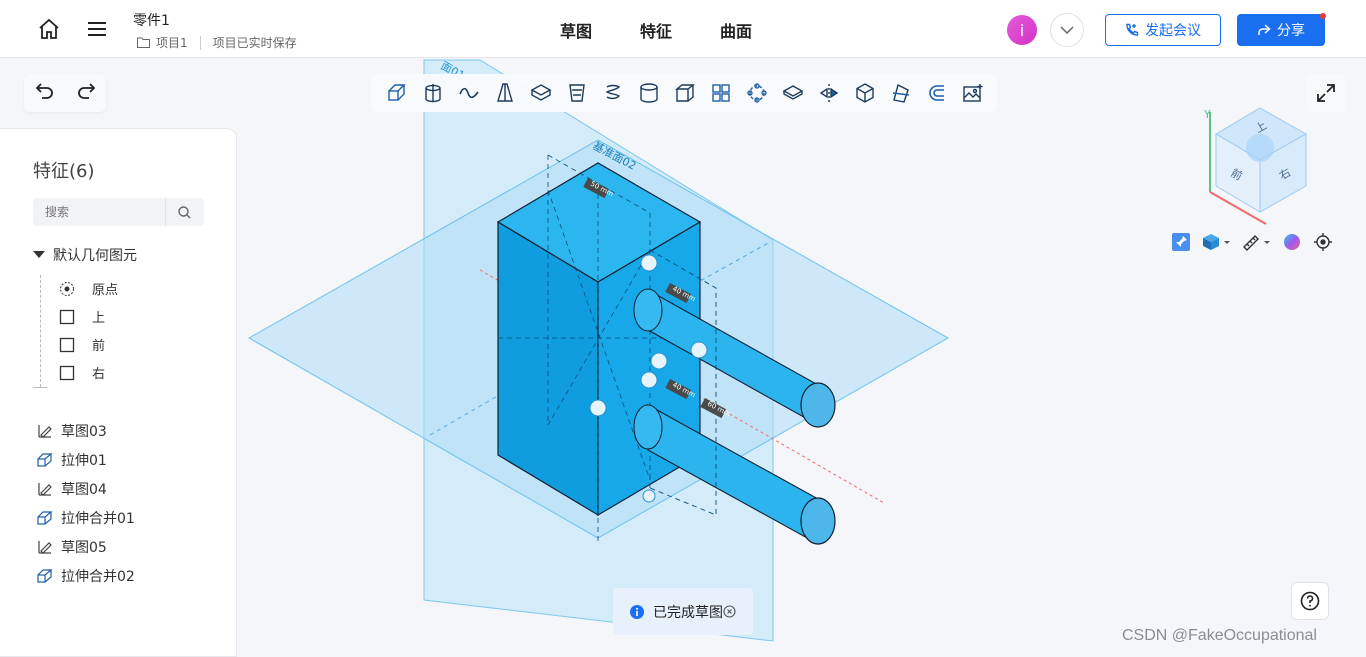  What do you see at coordinates (151, 20) in the screenshot?
I see `document-title: 零件1` at bounding box center [151, 20].